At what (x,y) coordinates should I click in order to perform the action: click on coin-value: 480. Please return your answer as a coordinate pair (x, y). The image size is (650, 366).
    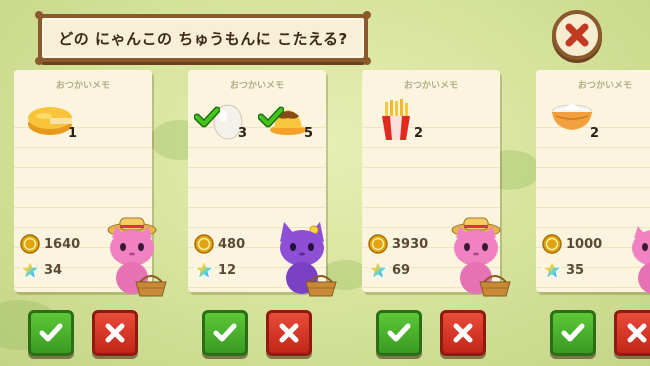
    Looking at the image, I should click on (232, 244).